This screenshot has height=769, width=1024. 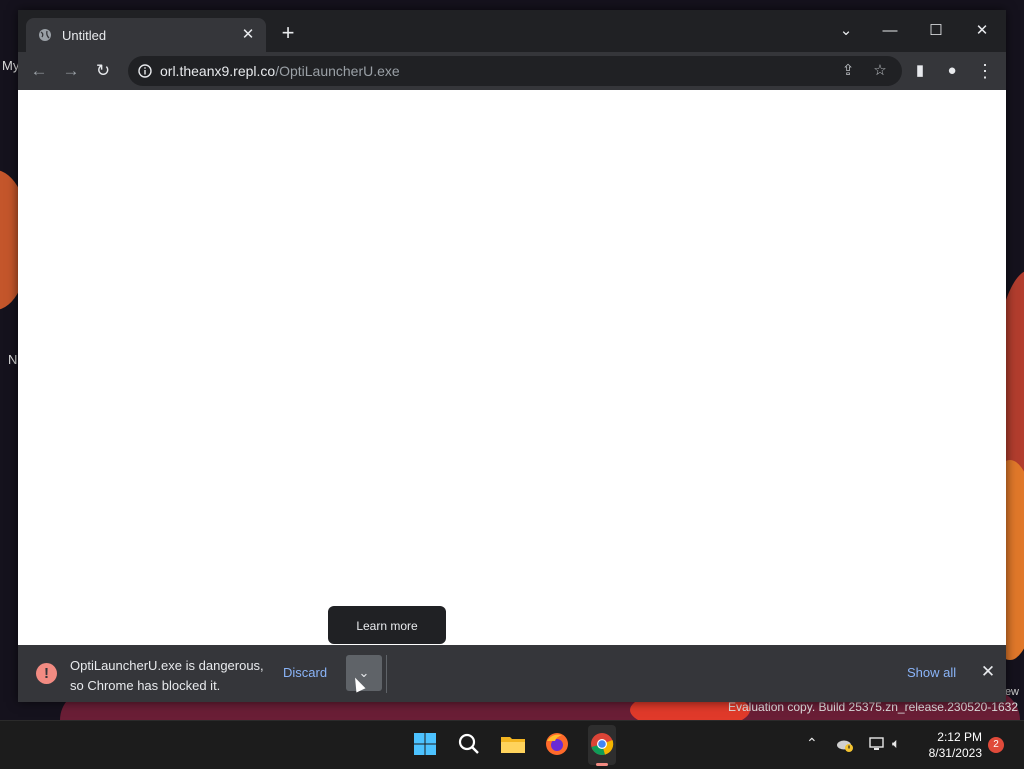 I want to click on back-icon: ←, so click(x=39, y=71).